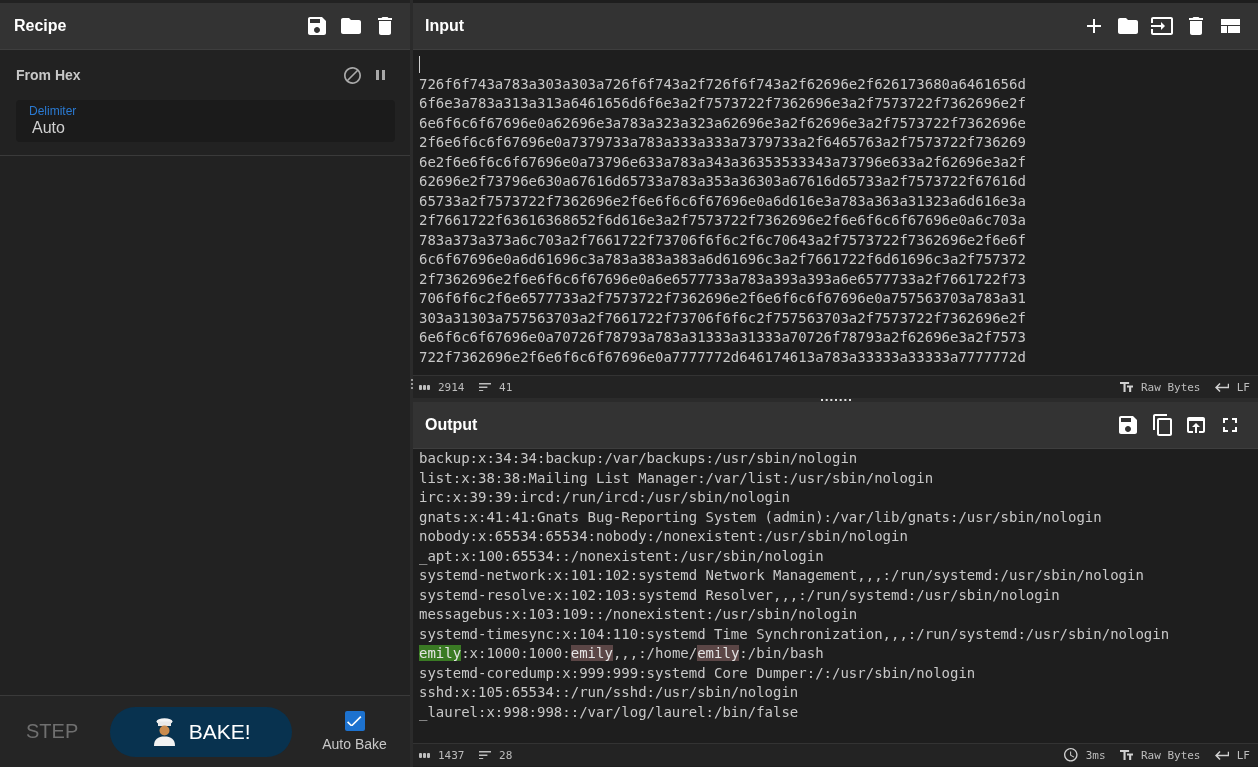  What do you see at coordinates (506, 387) in the screenshot?
I see `line-count: 41` at bounding box center [506, 387].